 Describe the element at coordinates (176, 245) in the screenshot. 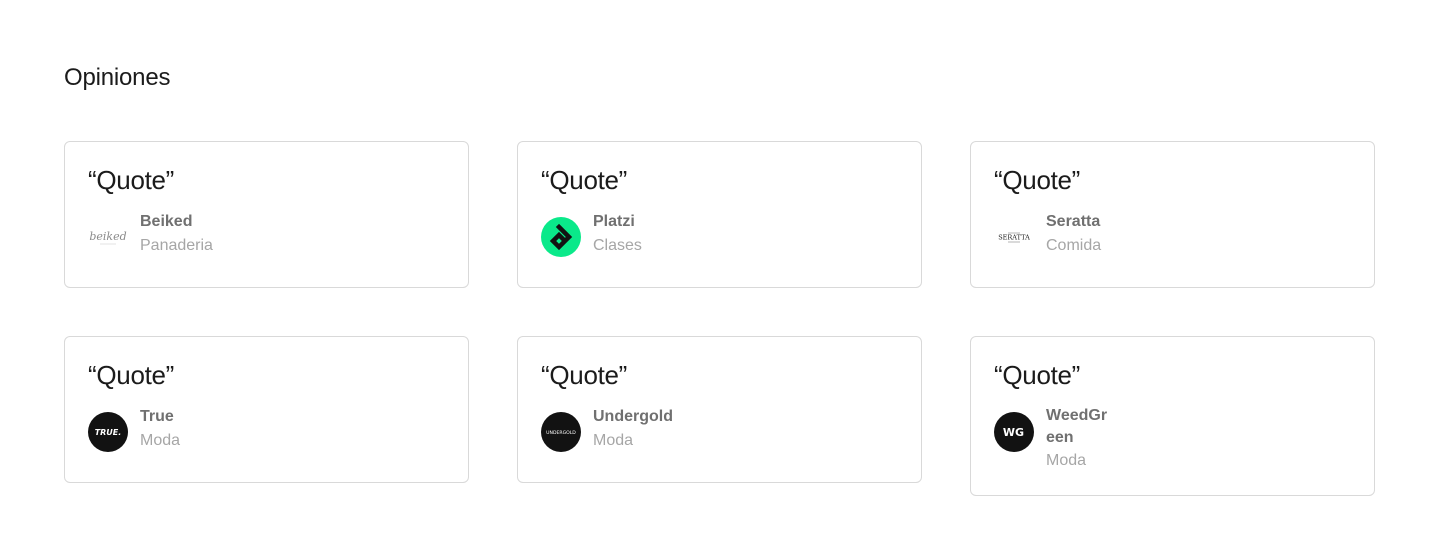

I see `client-category: Panaderia` at that location.